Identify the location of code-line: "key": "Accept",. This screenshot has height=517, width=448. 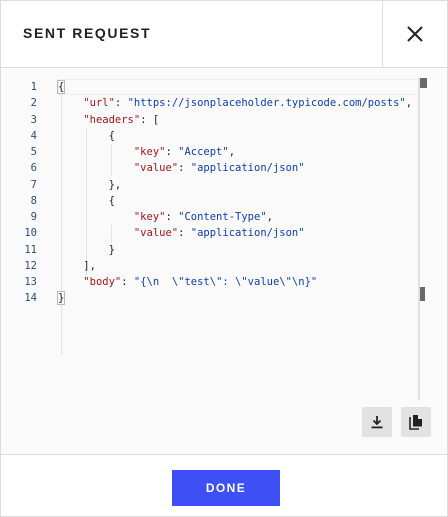
(239, 152).